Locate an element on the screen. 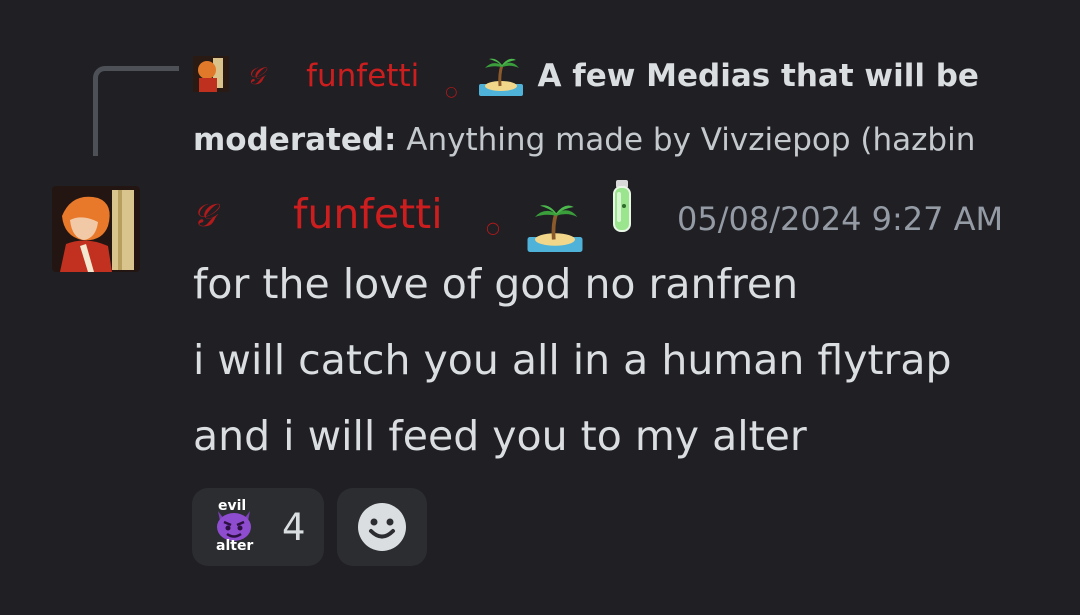  add-reaction-icon is located at coordinates (382, 527).